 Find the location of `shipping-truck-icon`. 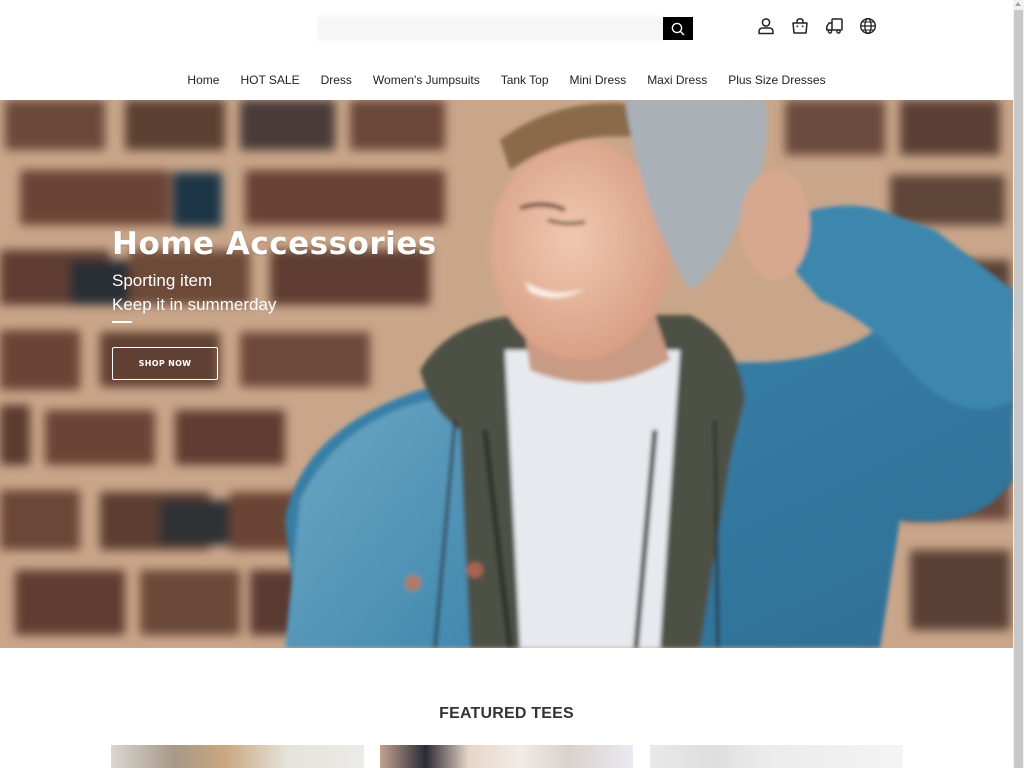

shipping-truck-icon is located at coordinates (834, 26).